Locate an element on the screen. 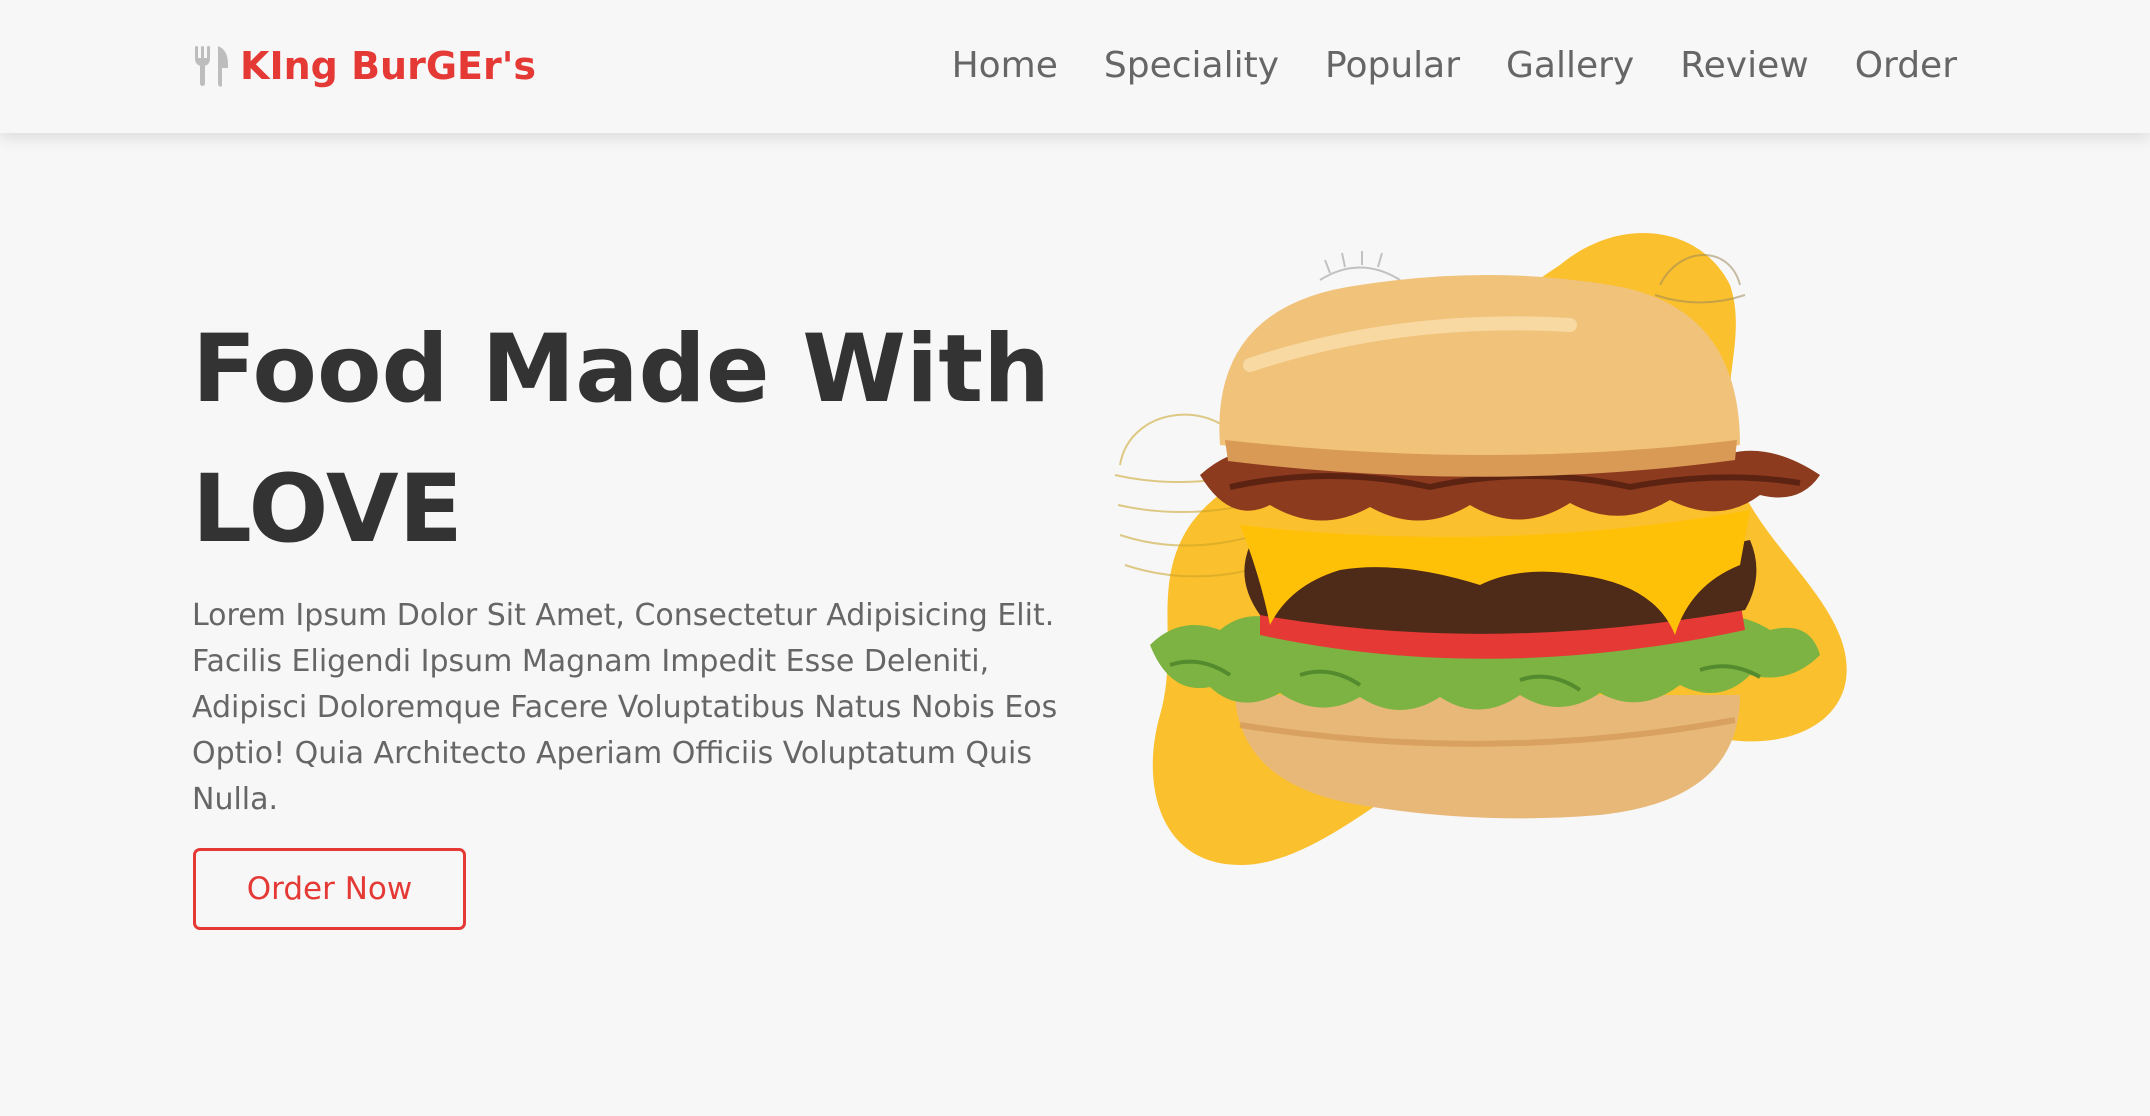 The width and height of the screenshot is (2150, 1116). brand-name: KIng BurGEr's is located at coordinates (388, 66).